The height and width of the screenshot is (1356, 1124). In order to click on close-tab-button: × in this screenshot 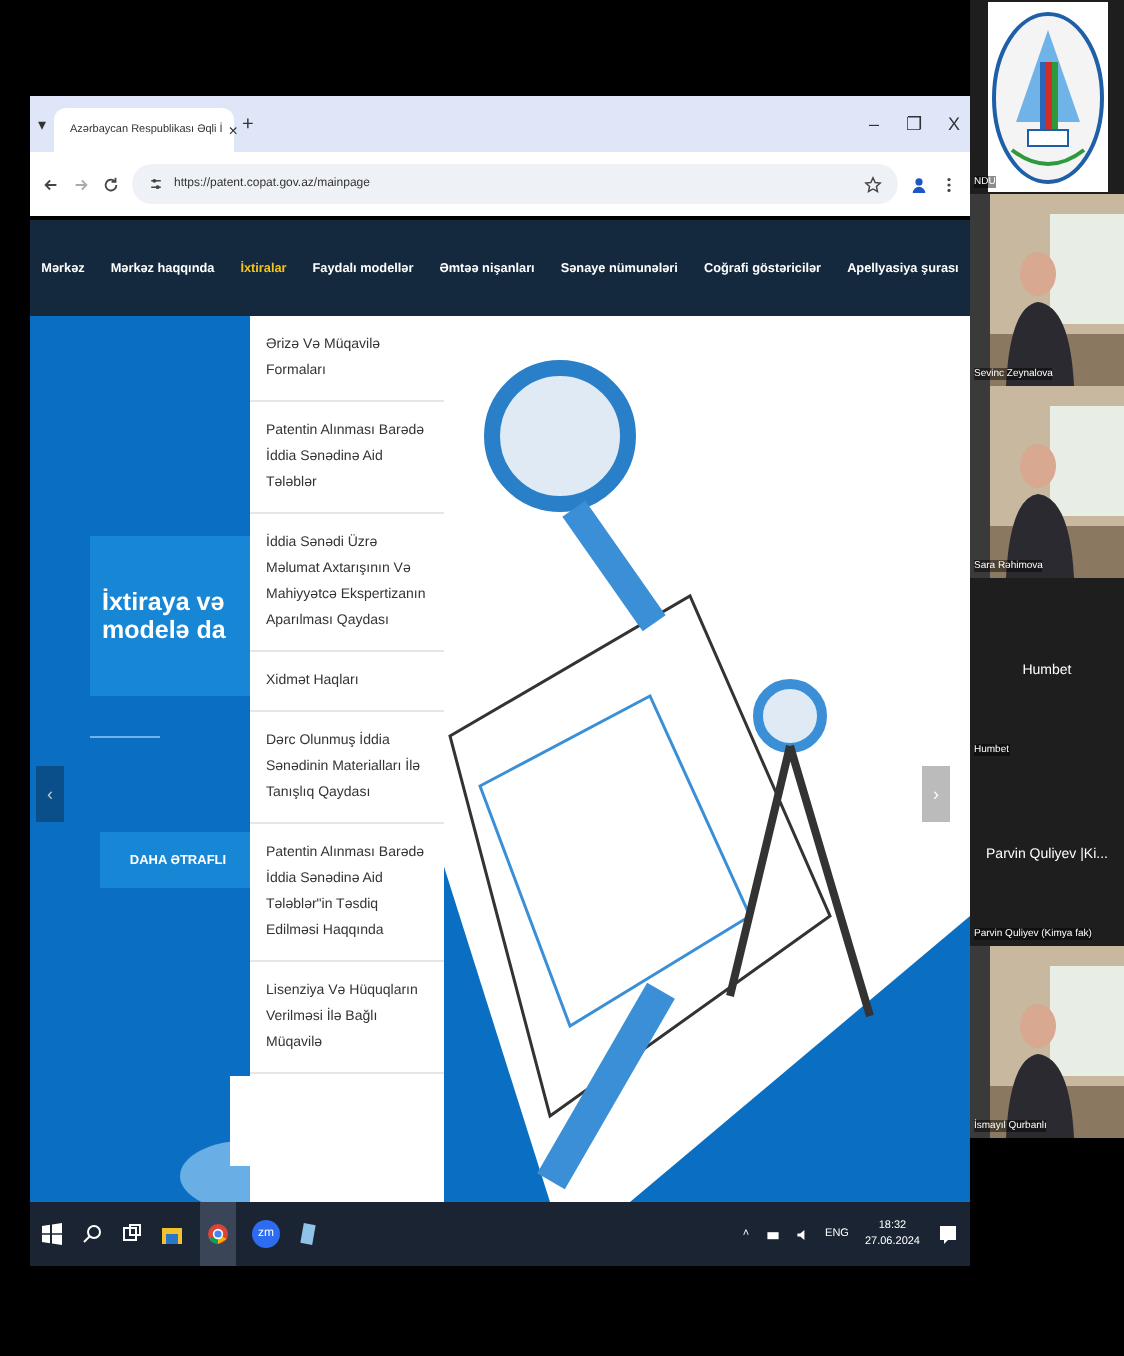, I will do `click(233, 130)`.